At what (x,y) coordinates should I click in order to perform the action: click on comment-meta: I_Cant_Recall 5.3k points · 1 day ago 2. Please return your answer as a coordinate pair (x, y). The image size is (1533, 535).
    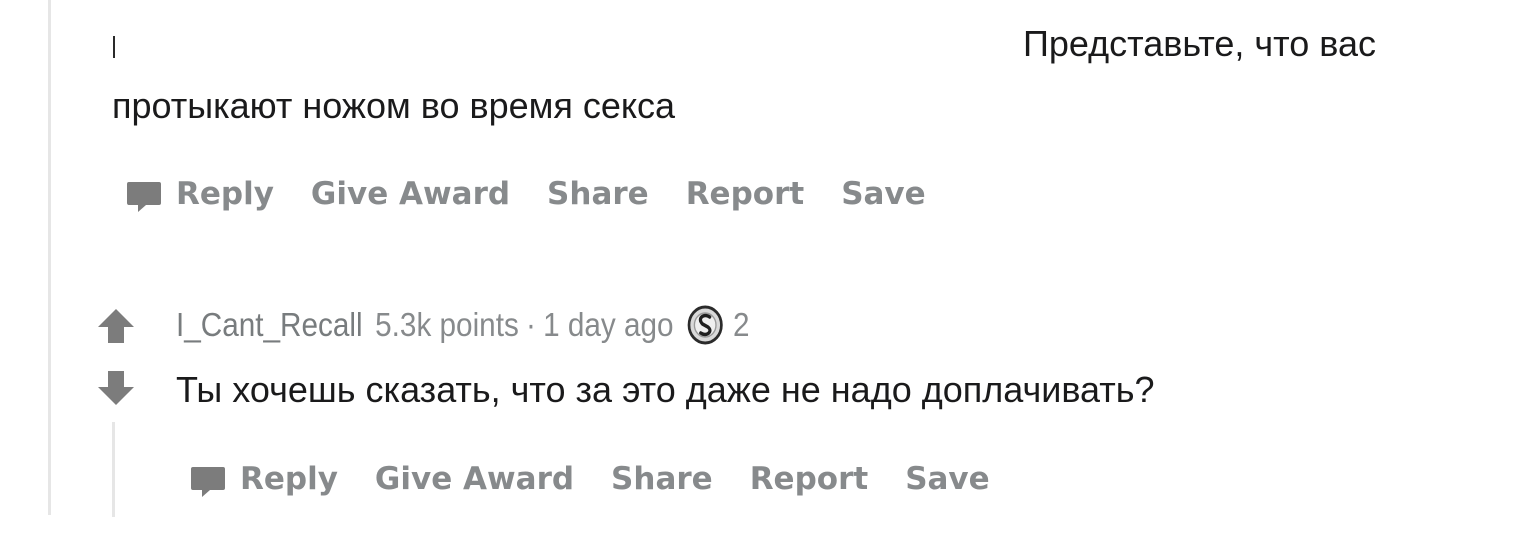
    Looking at the image, I should click on (462, 325).